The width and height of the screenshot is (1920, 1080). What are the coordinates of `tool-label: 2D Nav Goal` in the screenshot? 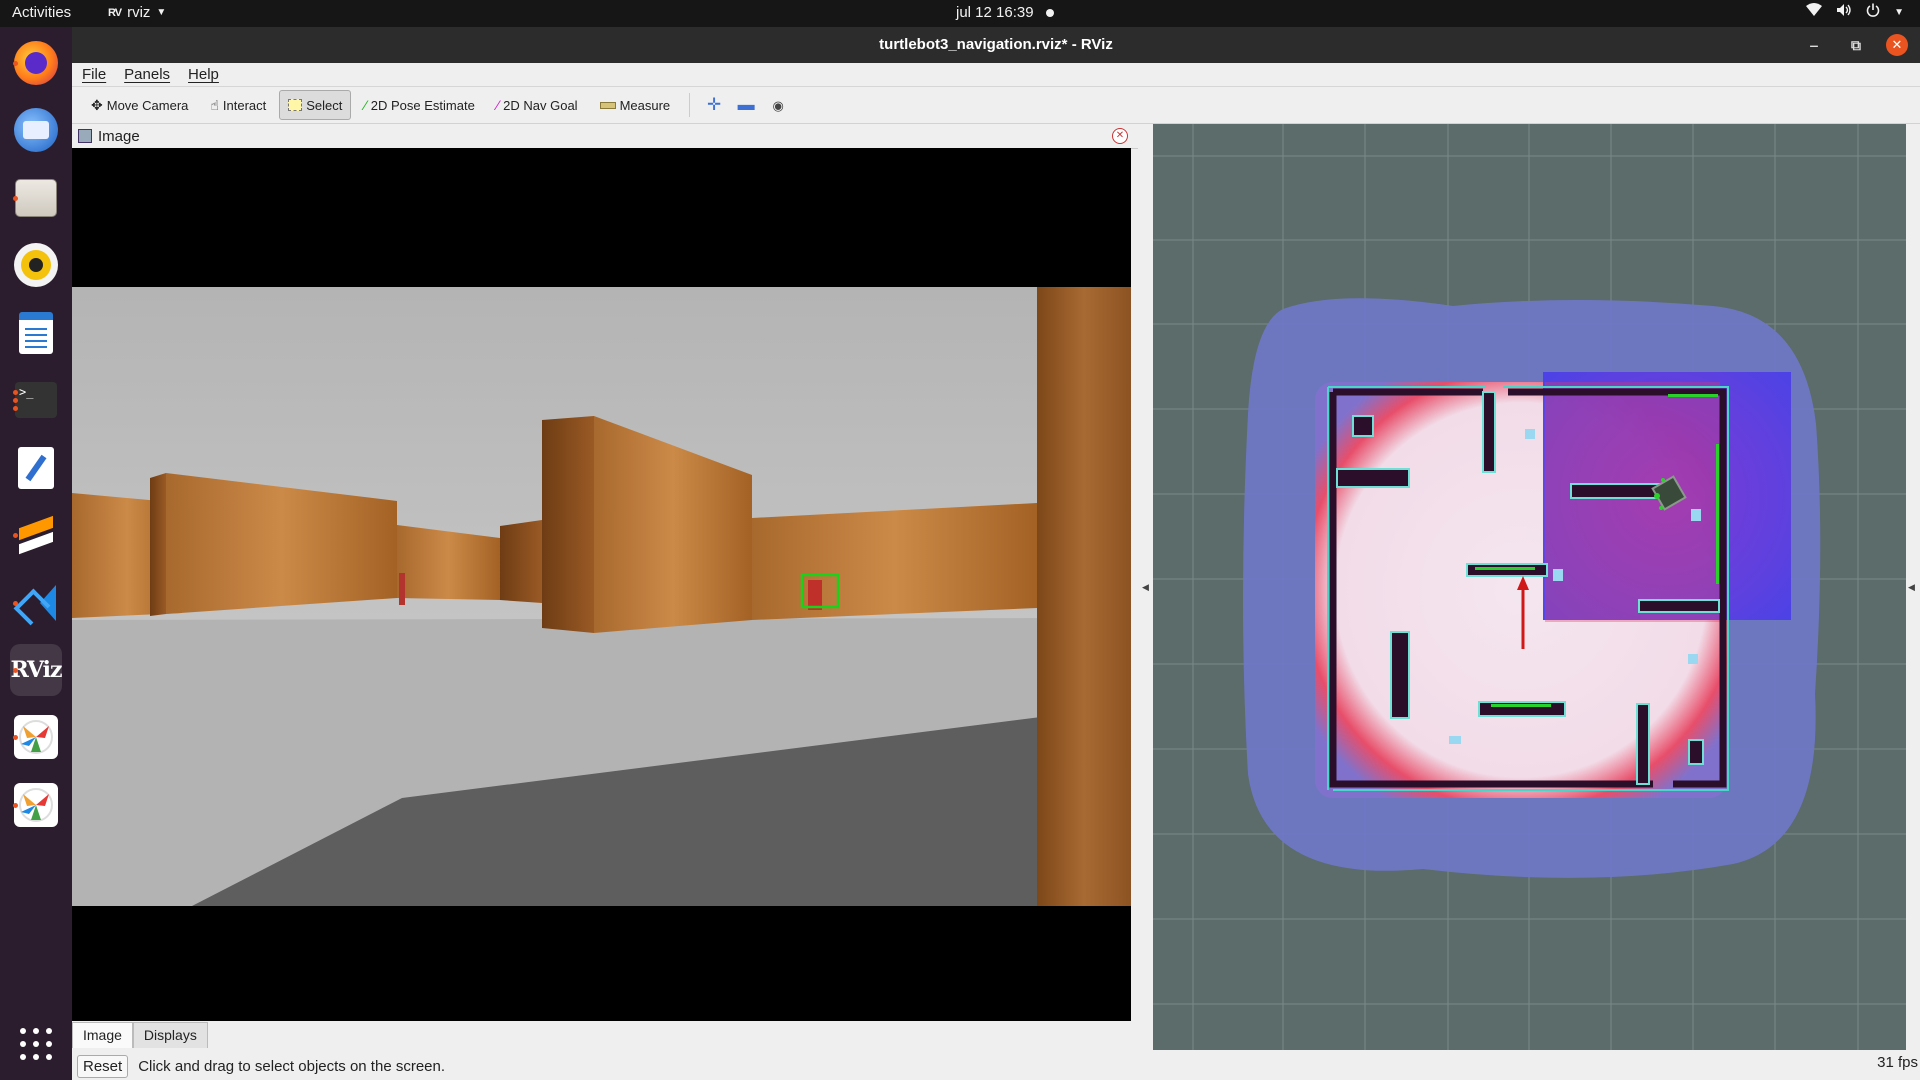 It's located at (540, 105).